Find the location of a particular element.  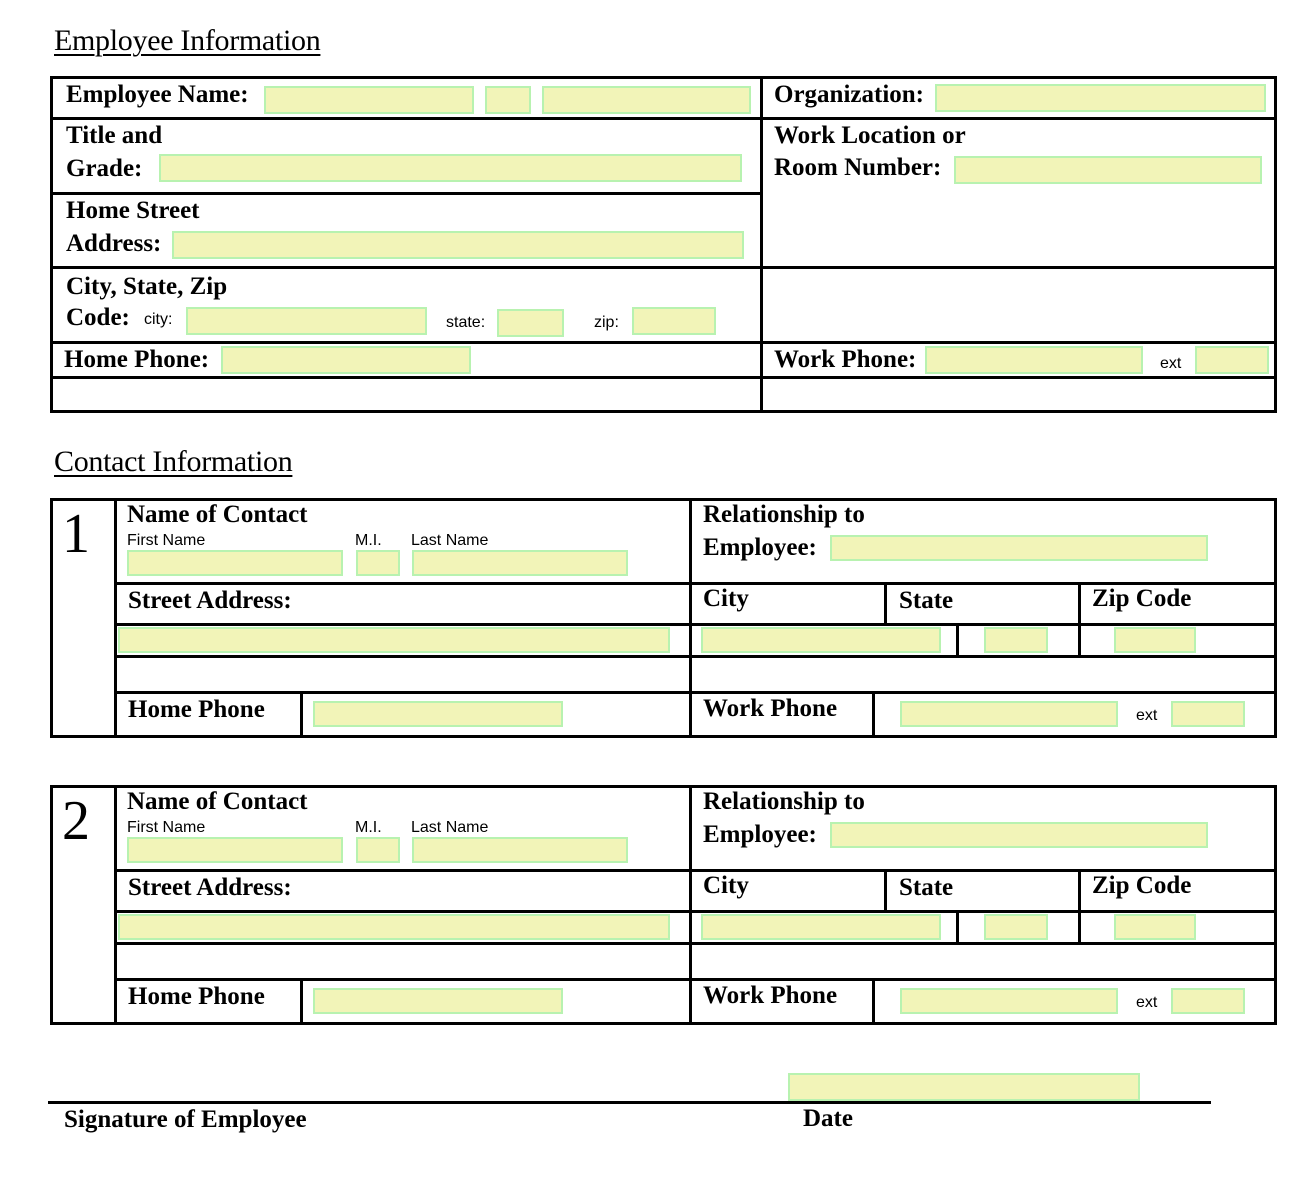

work-phone-input is located at coordinates (1034, 360).